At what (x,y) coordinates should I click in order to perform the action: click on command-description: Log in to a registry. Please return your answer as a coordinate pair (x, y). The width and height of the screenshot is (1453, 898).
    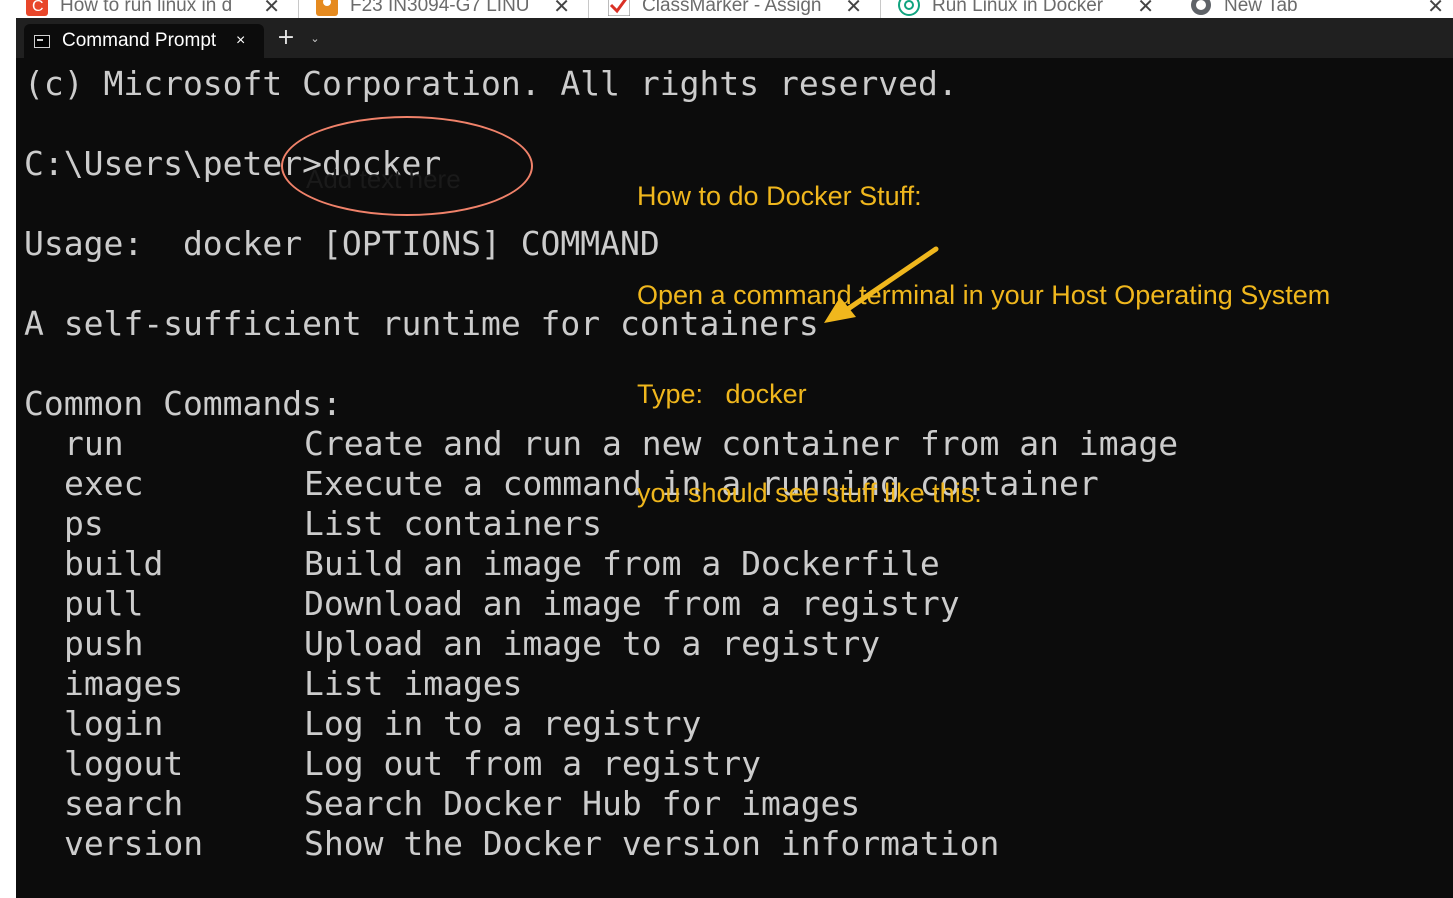
    Looking at the image, I should click on (503, 723).